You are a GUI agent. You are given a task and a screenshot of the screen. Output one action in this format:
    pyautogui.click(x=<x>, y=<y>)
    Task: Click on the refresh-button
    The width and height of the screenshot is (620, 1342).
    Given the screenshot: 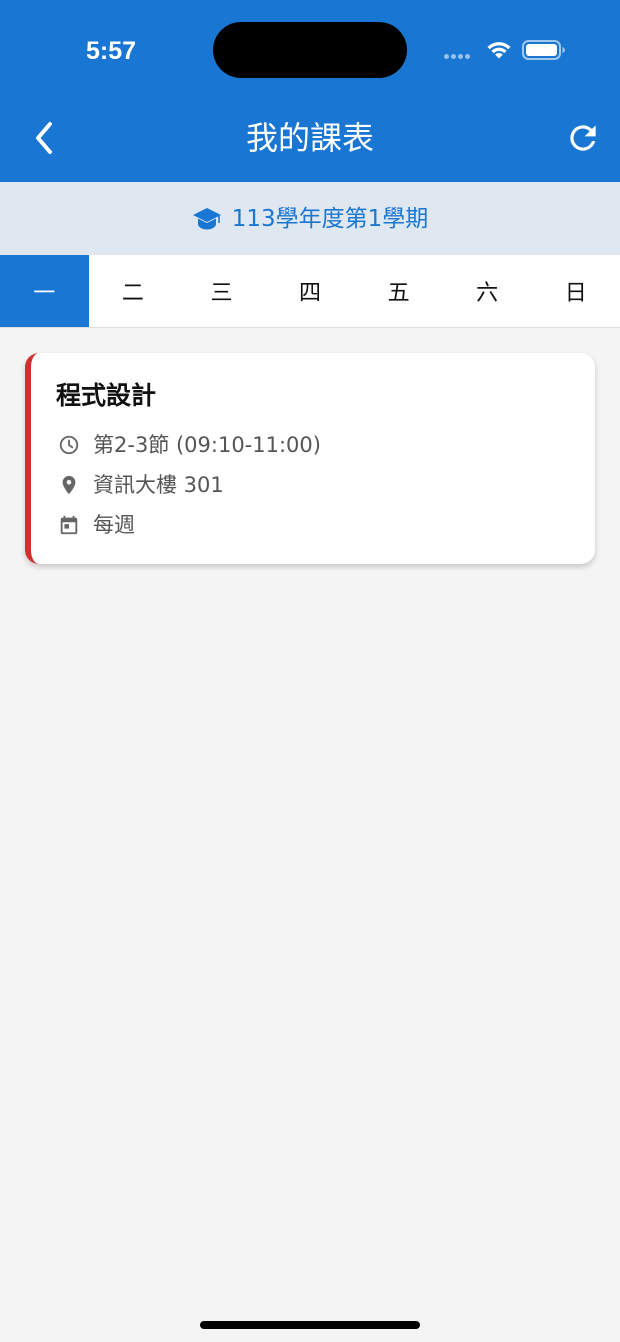 What is the action you would take?
    pyautogui.click(x=583, y=138)
    